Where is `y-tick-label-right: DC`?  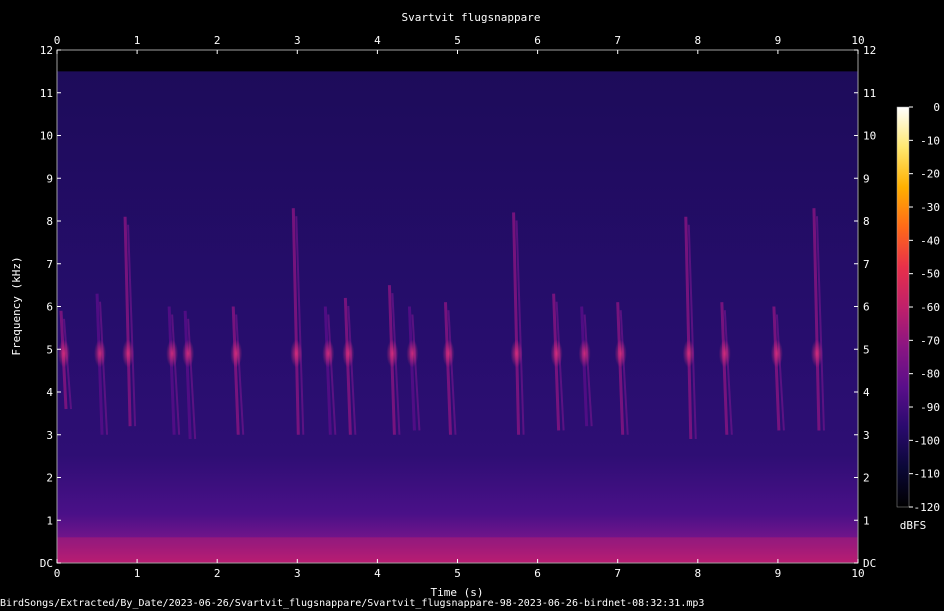
y-tick-label-right: DC is located at coordinates (869, 563).